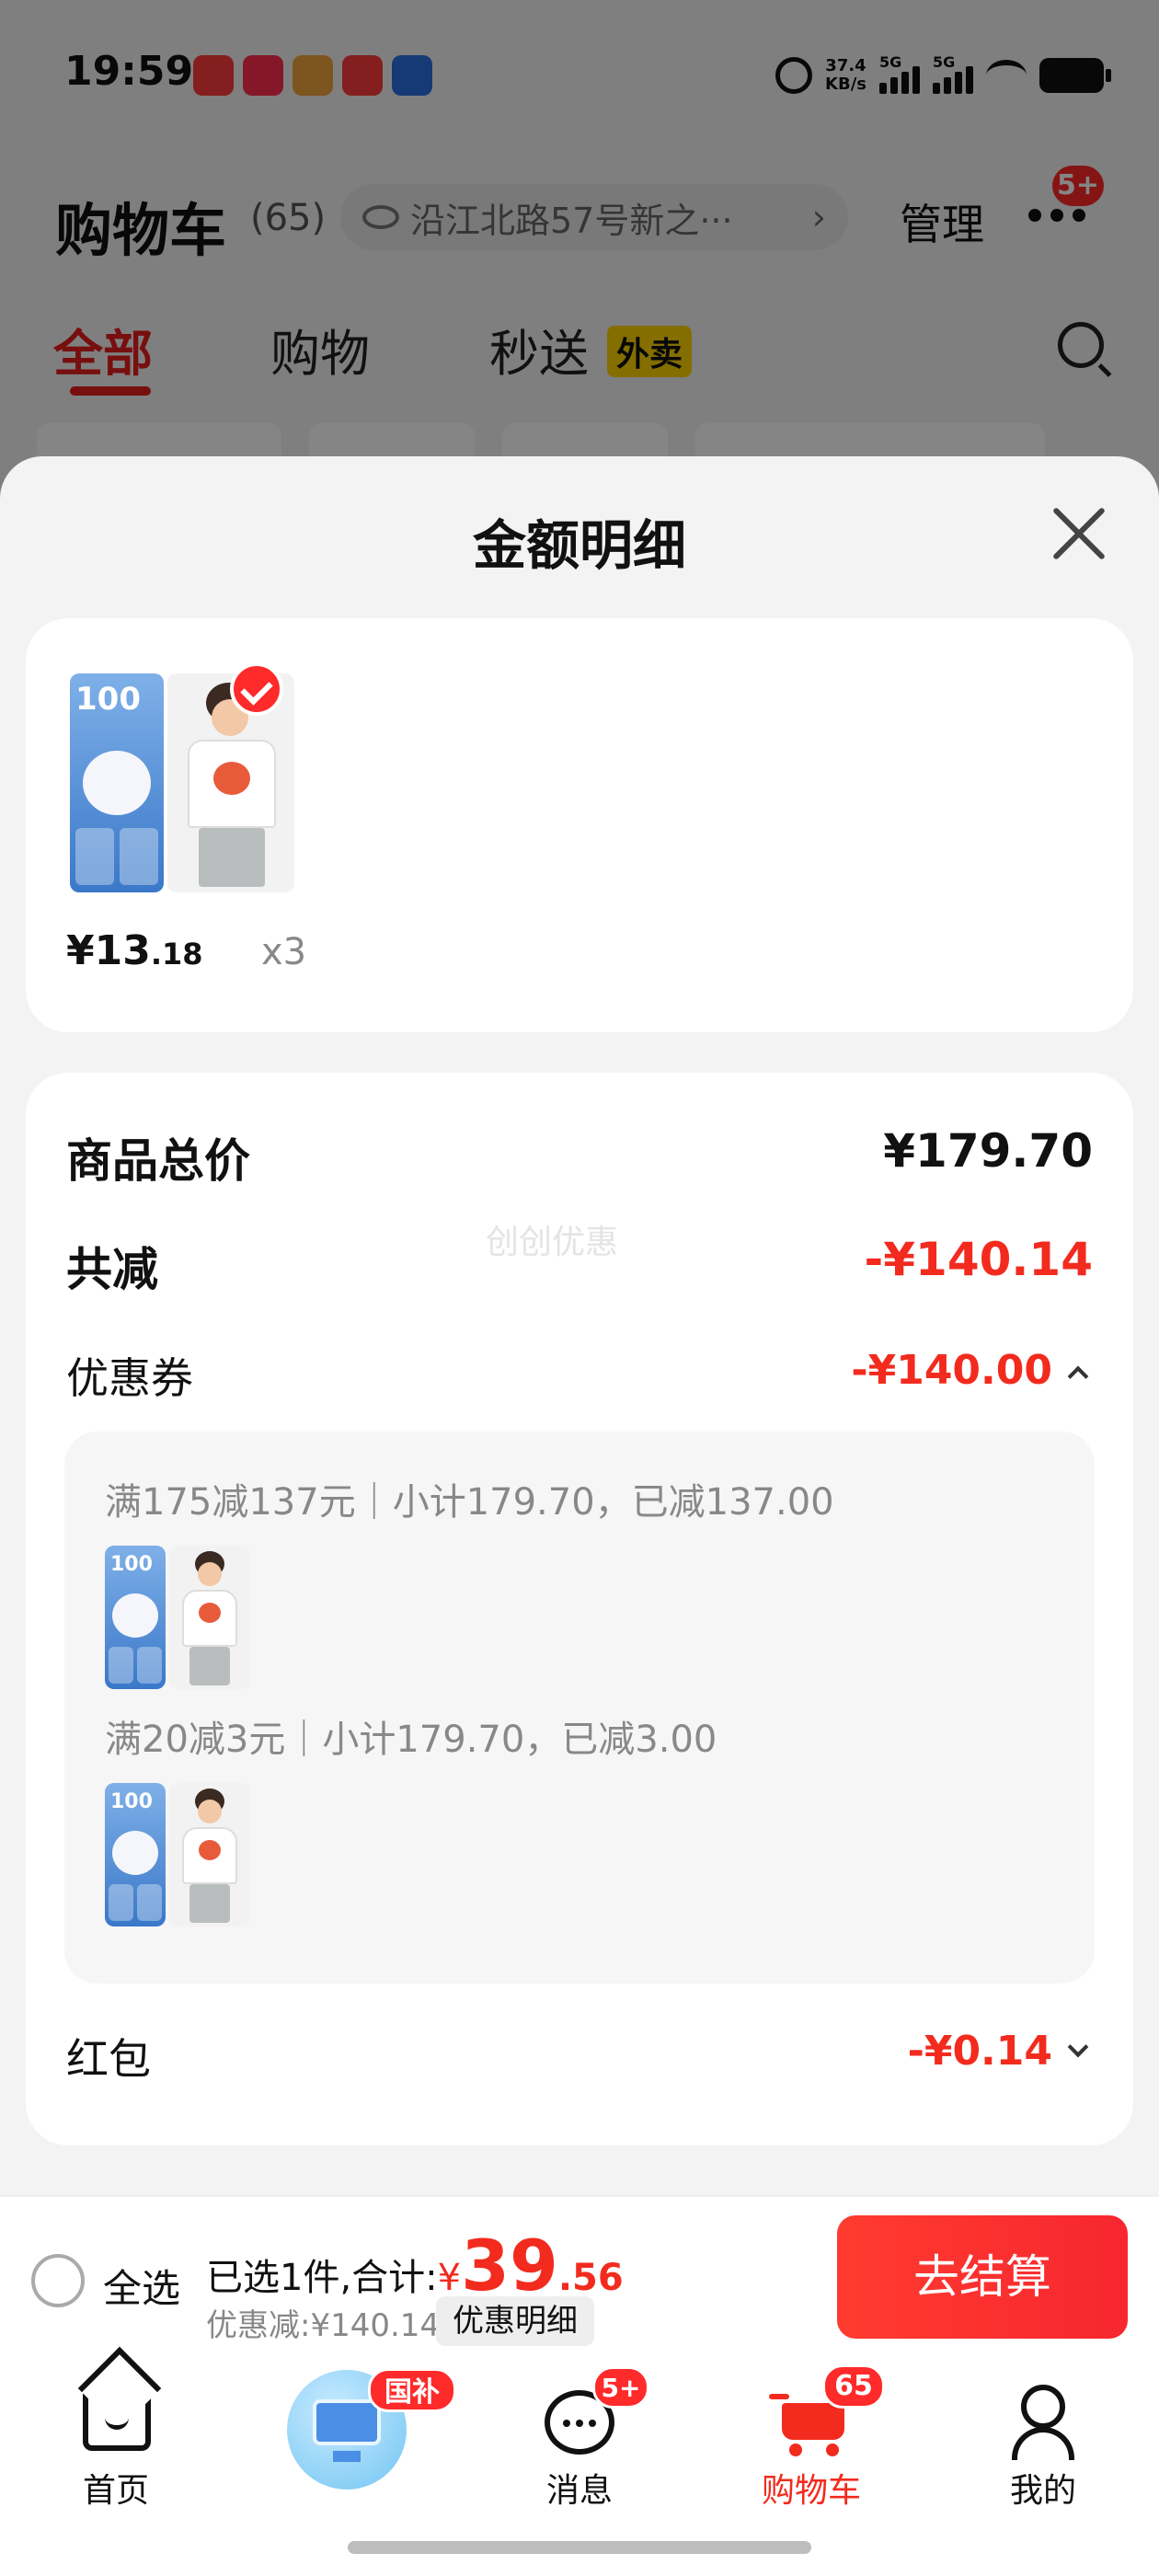  What do you see at coordinates (579, 545) in the screenshot?
I see `sheet-title: 金额明细` at bounding box center [579, 545].